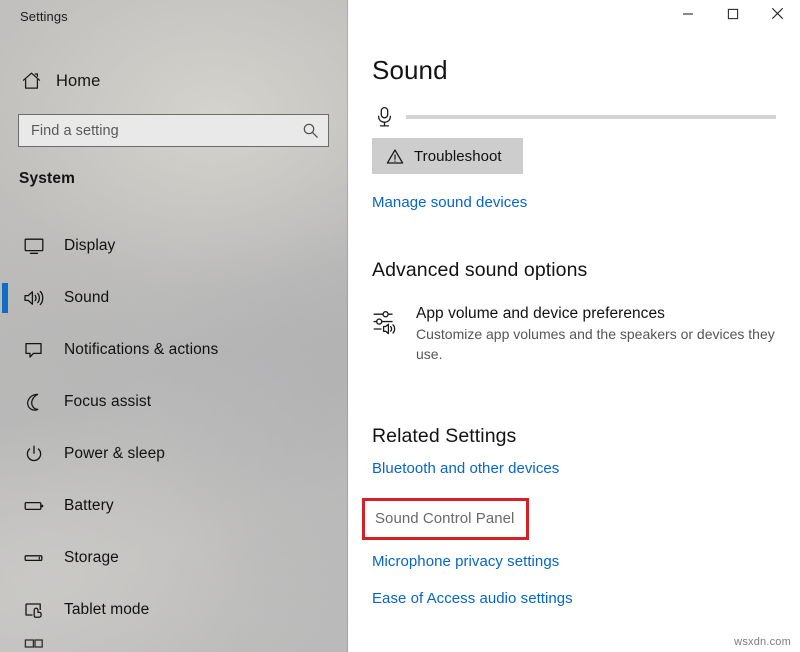  Describe the element at coordinates (174, 454) in the screenshot. I see `sidebar-item-power-sleep: Power & sleep` at that location.